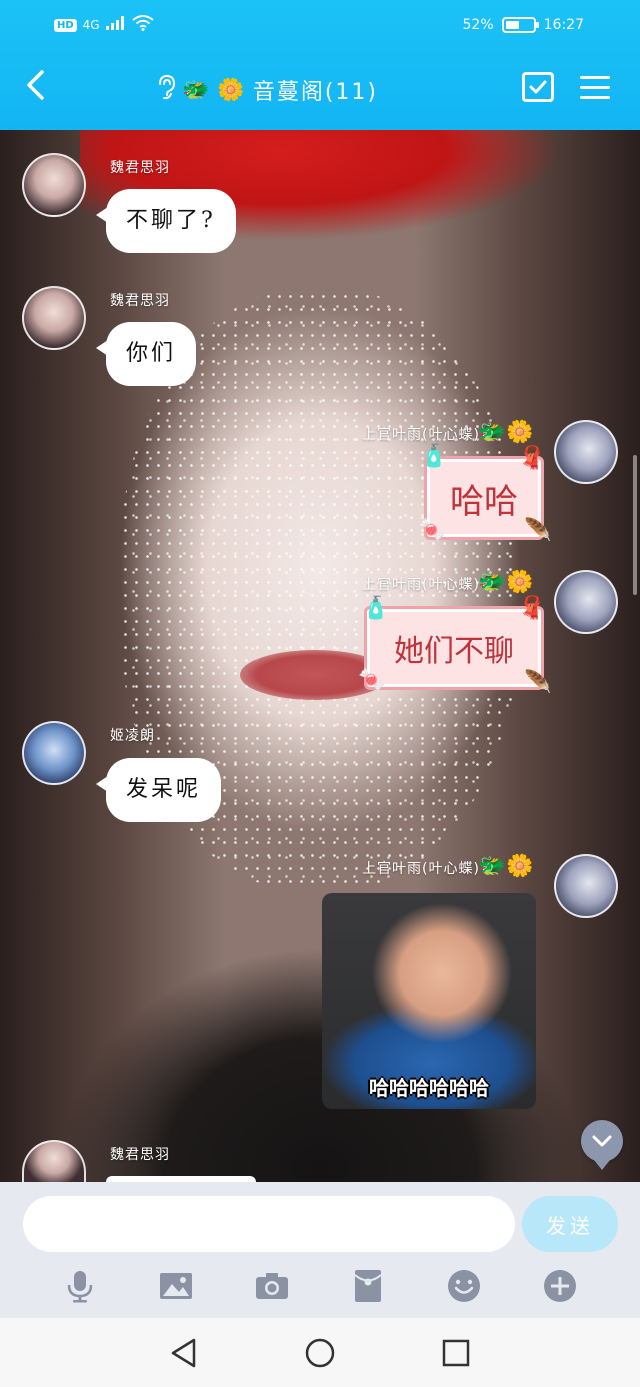 The image size is (640, 1387). I want to click on image-message: 哈哈哈哈哈哈, so click(429, 1001).